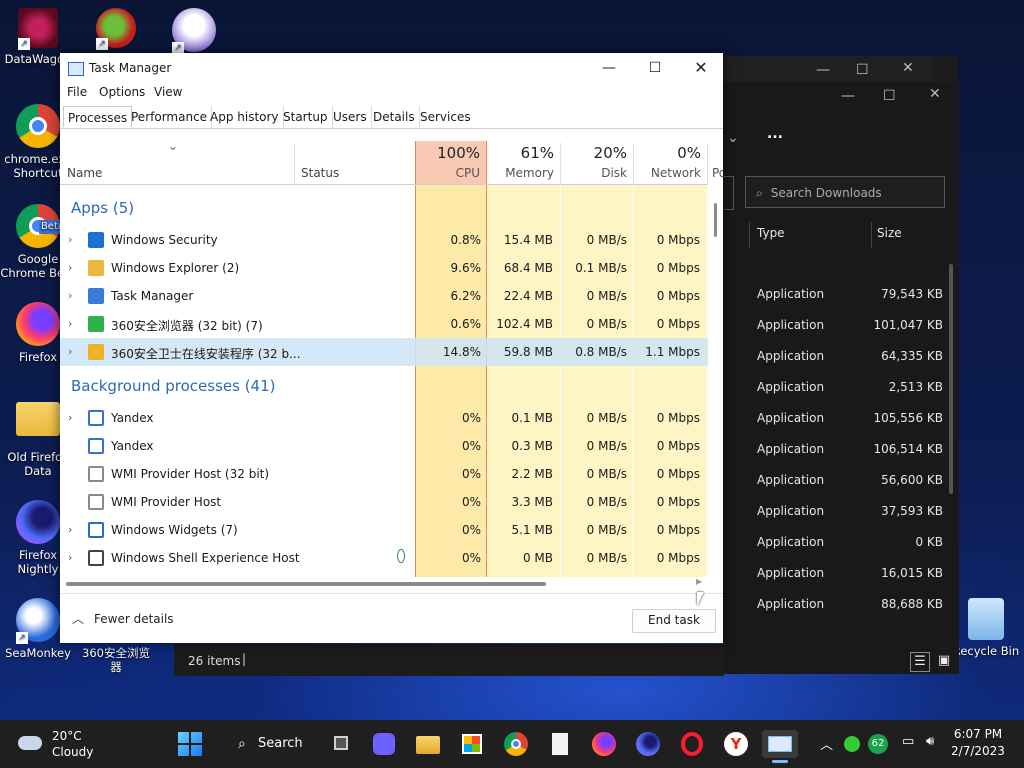 The width and height of the screenshot is (1024, 768). Describe the element at coordinates (841, 325) in the screenshot. I see `file-row: Application 101,047 KB` at that location.